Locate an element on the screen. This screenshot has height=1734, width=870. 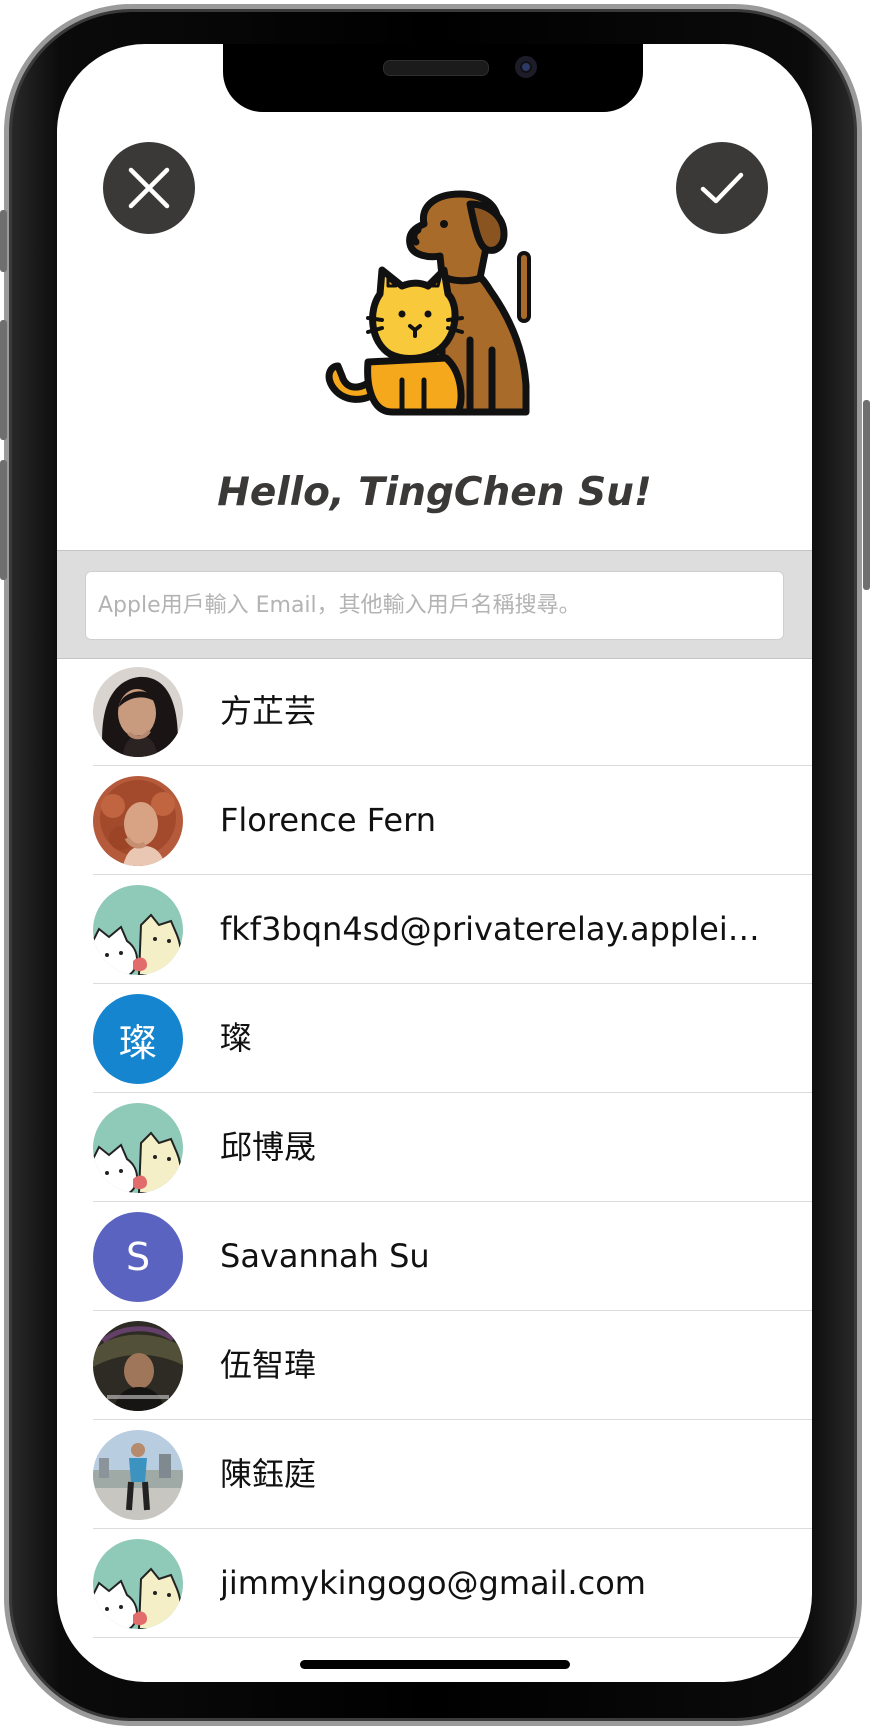
contact-name: 璨 is located at coordinates (236, 1038).